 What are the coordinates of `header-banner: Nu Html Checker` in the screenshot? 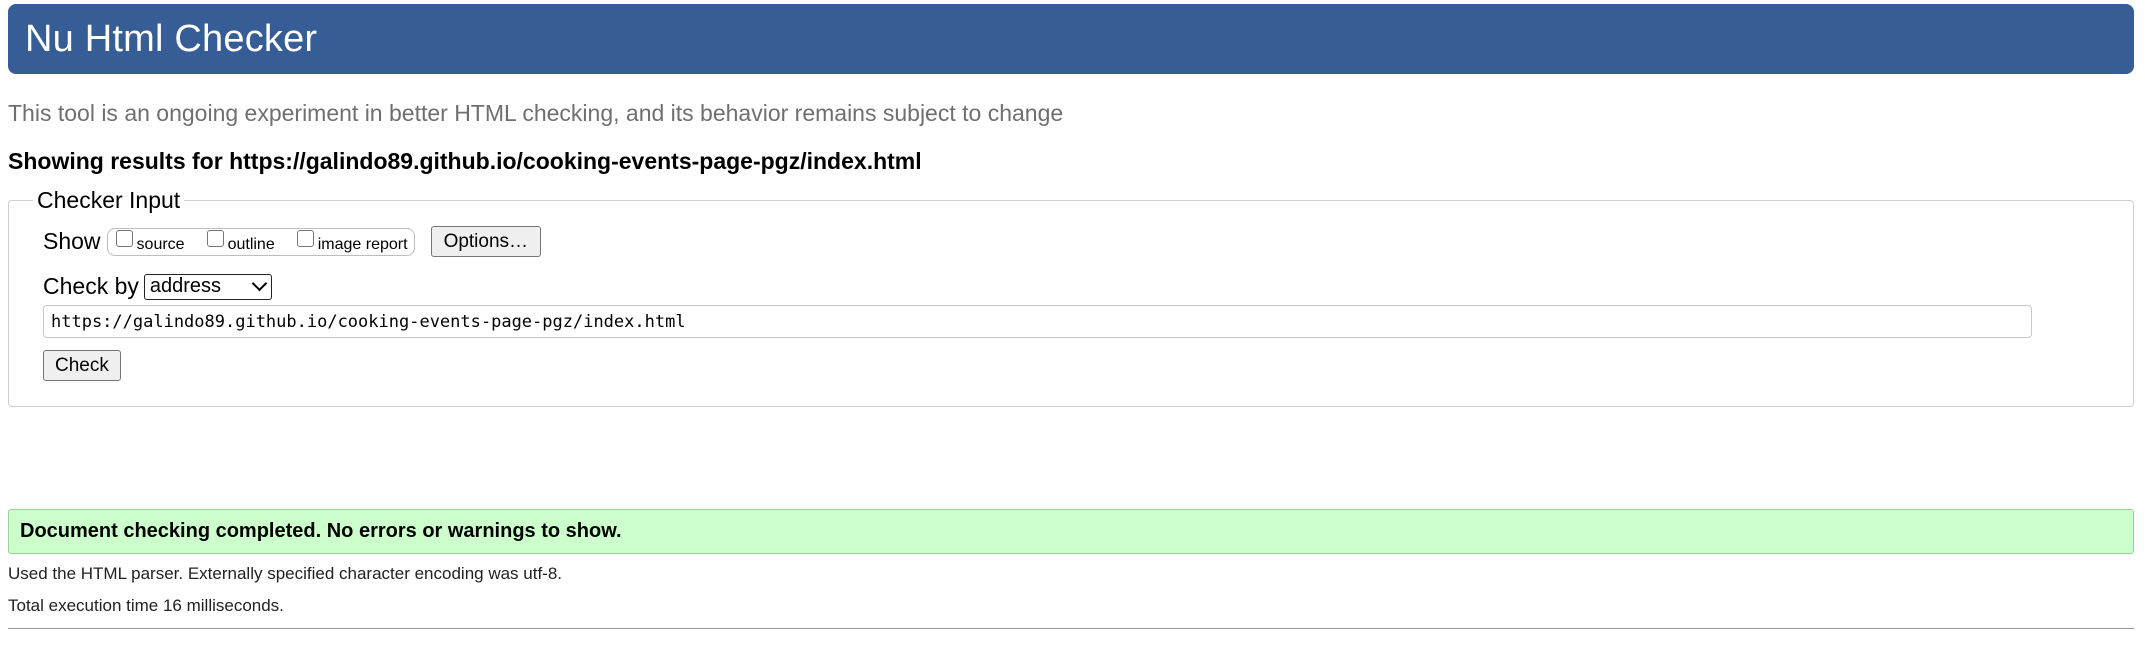 It's located at (1071, 39).